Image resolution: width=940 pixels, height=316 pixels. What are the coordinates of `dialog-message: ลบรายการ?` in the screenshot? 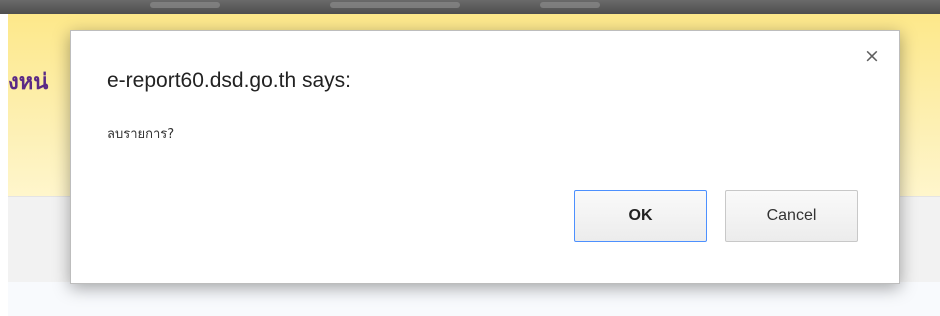 It's located at (141, 134).